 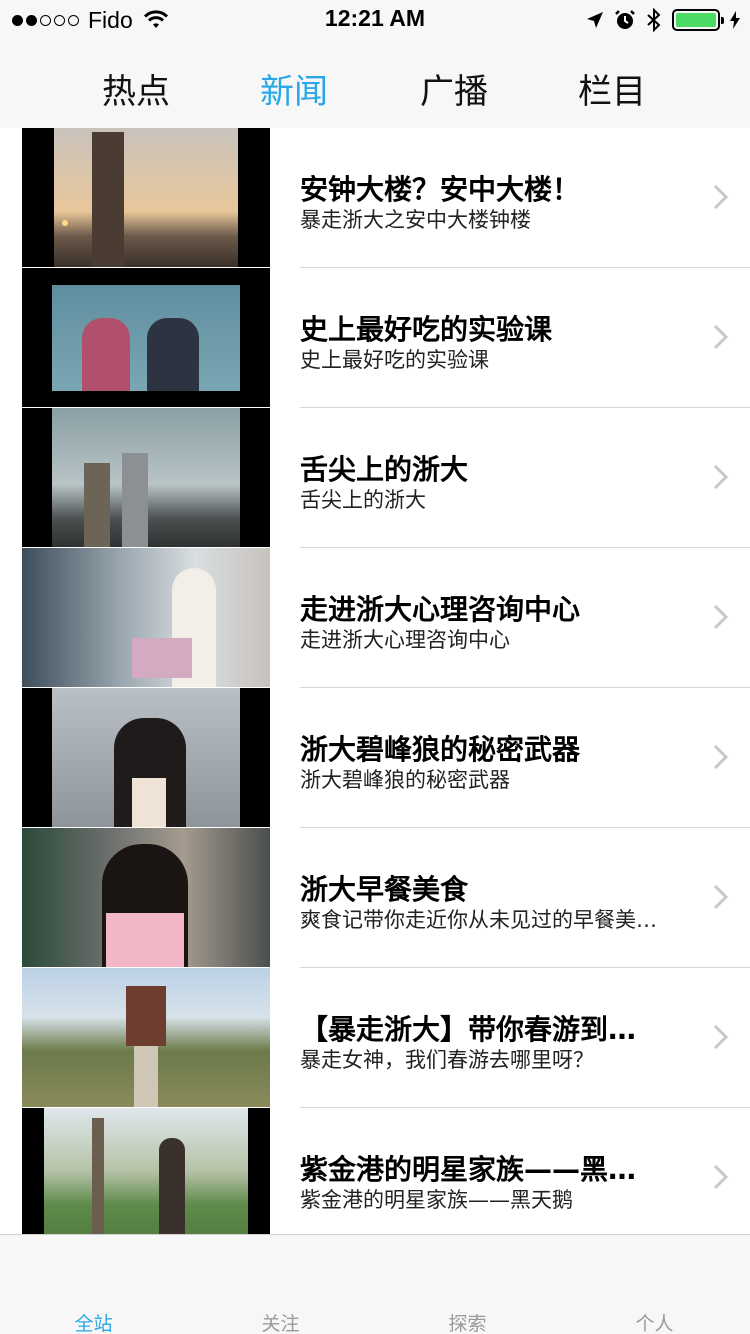 I want to click on news-title: 走进浙大心理咨询中心, so click(x=440, y=609).